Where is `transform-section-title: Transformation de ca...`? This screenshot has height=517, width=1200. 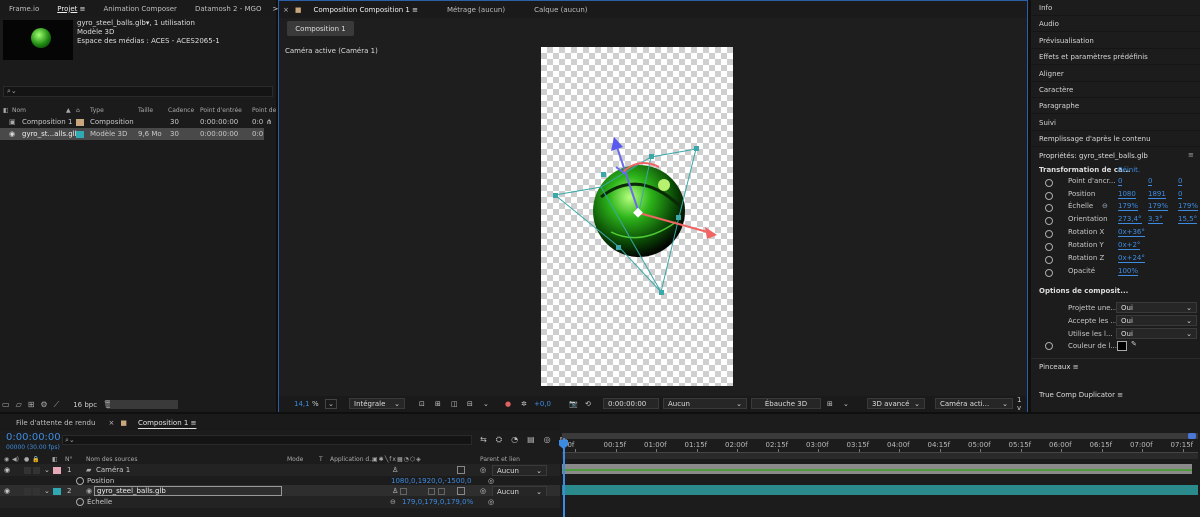 transform-section-title: Transformation de ca... is located at coordinates (1085, 170).